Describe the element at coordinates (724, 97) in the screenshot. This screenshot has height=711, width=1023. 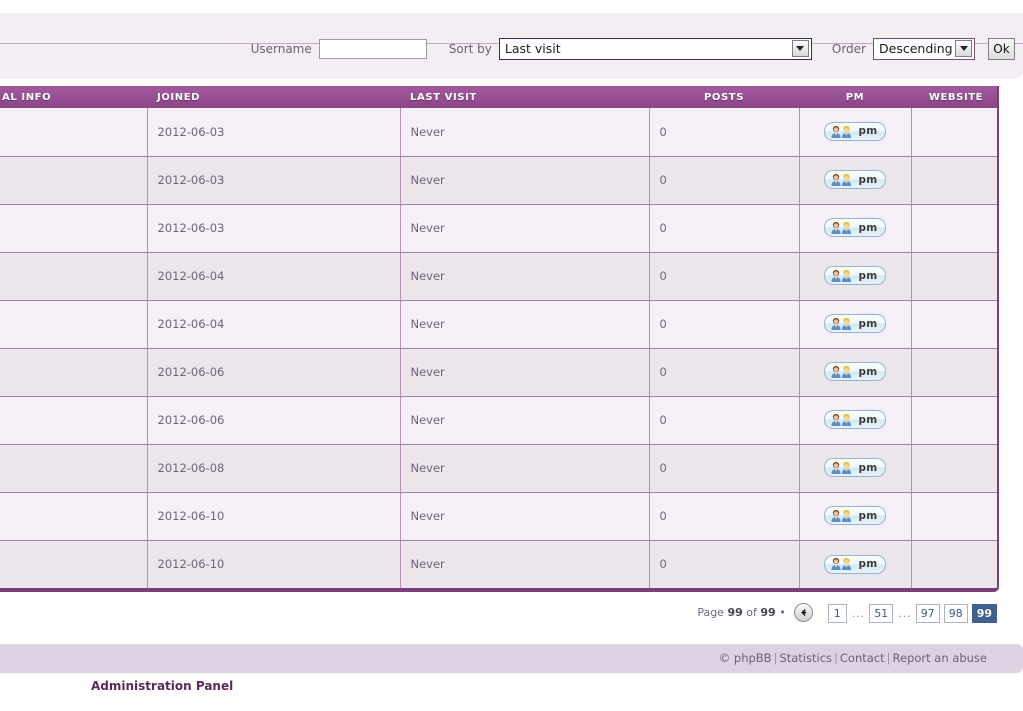
I see `column-header-posts: POSTS` at that location.